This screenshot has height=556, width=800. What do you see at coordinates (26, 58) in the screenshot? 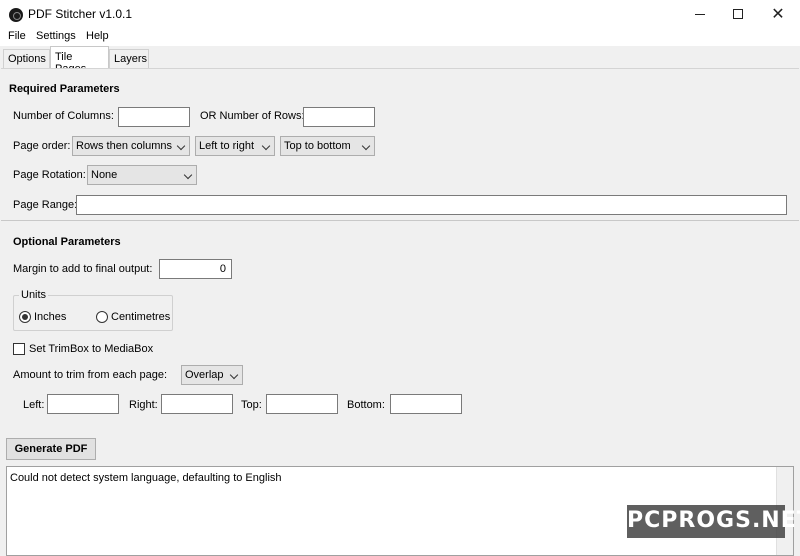
I see `tab-options: Options` at bounding box center [26, 58].